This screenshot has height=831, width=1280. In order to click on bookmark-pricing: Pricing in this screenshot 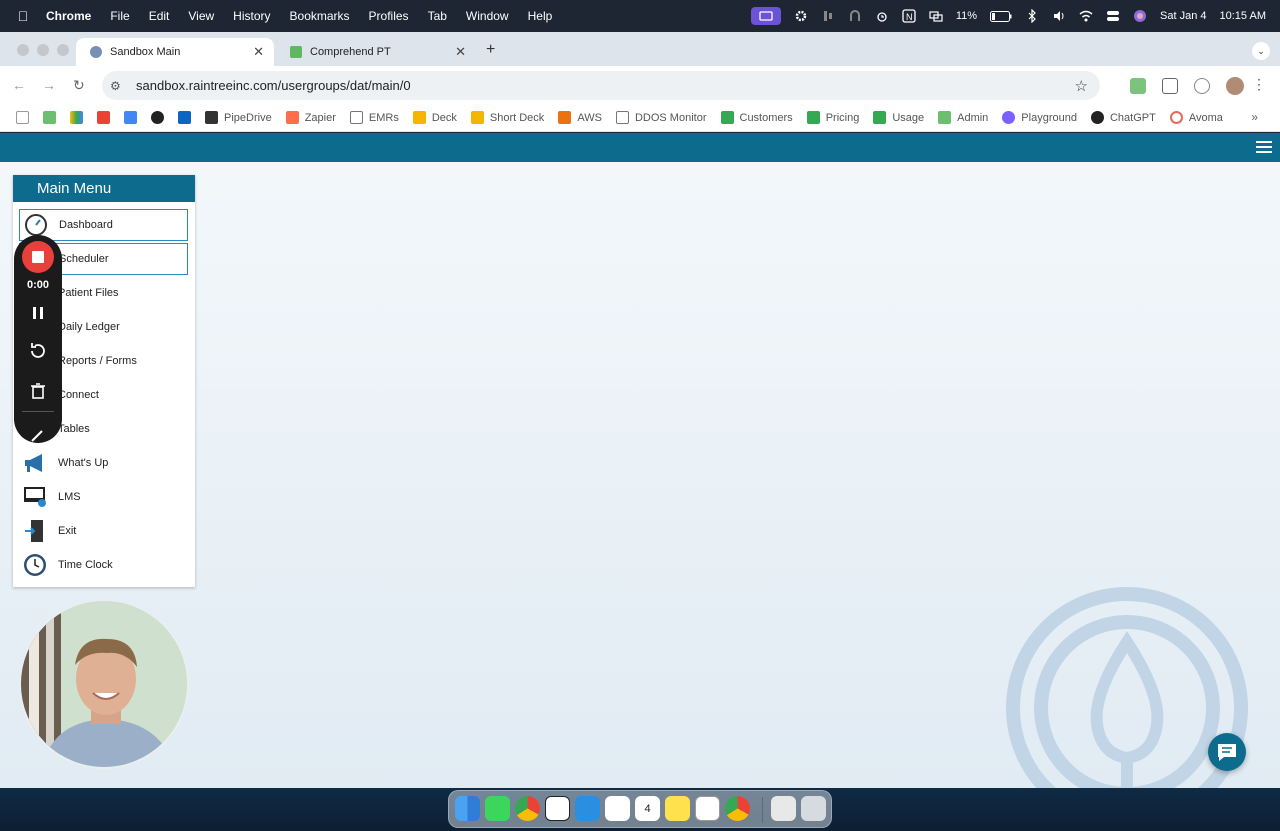, I will do `click(832, 117)`.